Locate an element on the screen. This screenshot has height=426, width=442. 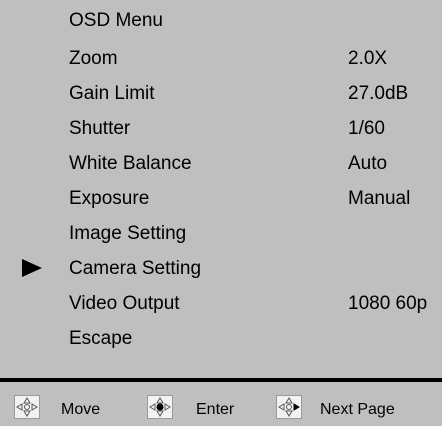
dpad-right-icon is located at coordinates (289, 407).